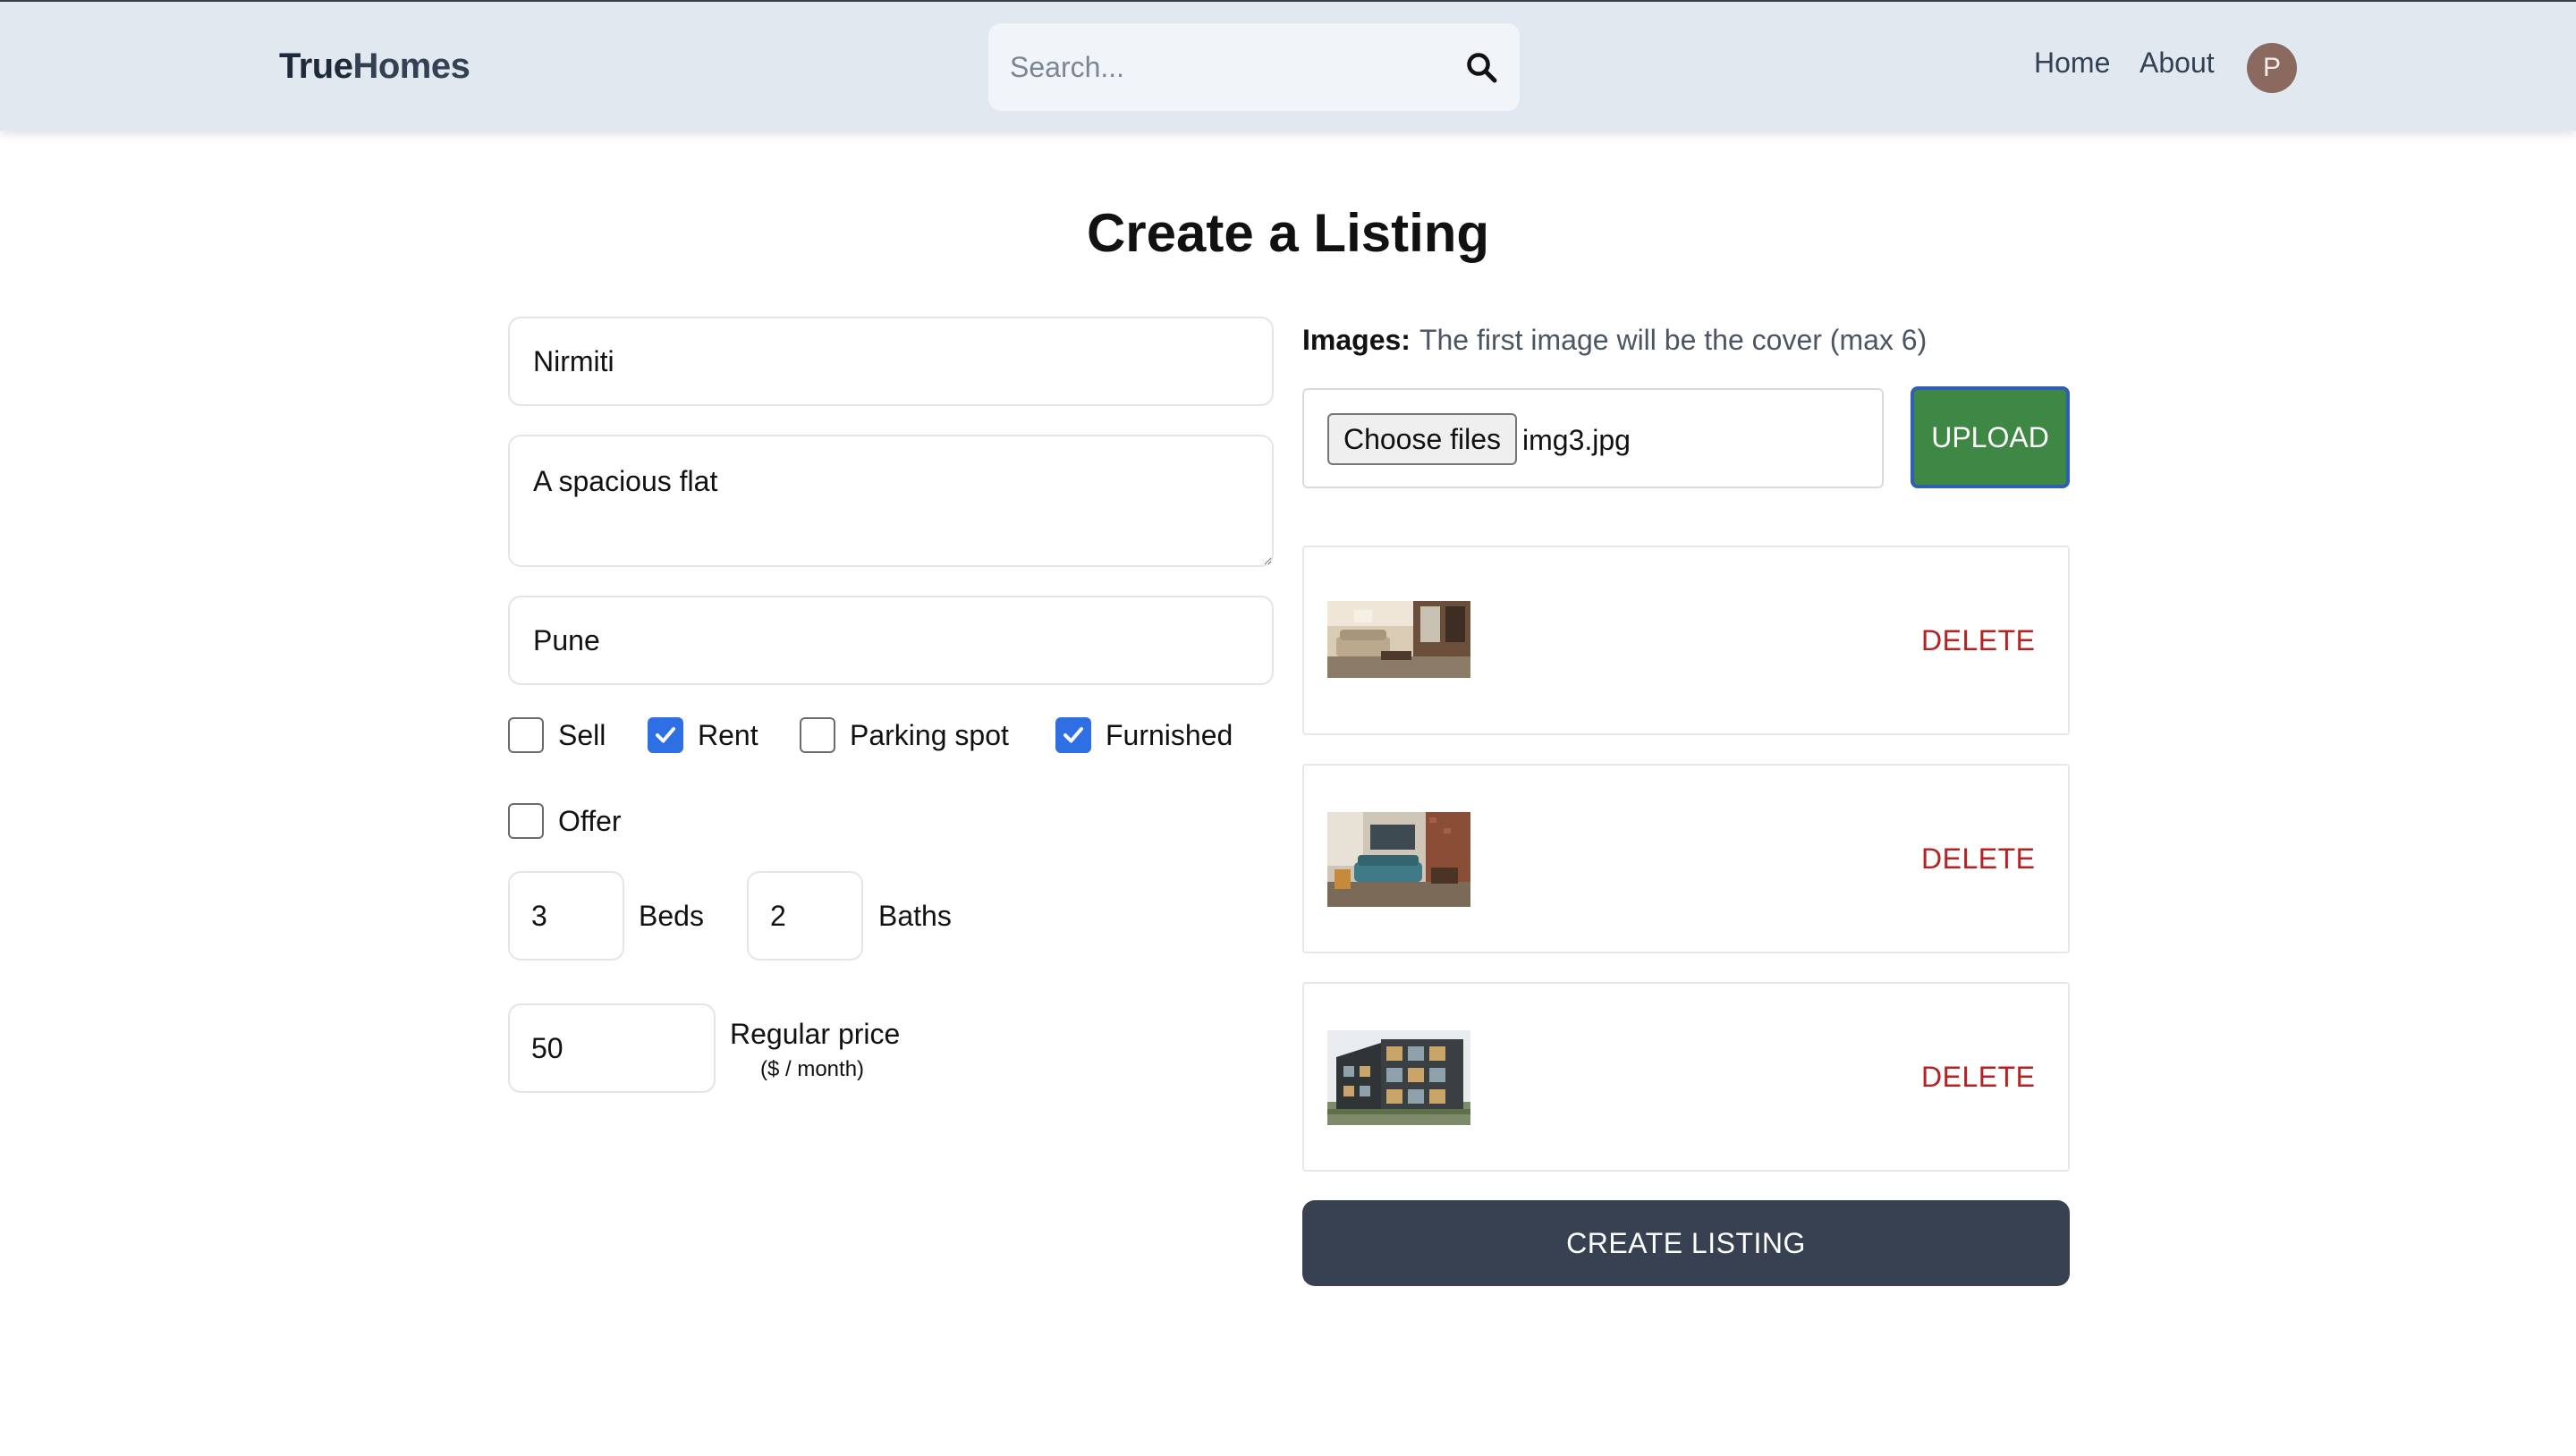 This screenshot has height=1456, width=2576. What do you see at coordinates (1990, 437) in the screenshot?
I see `upload-button: UPLOAD` at bounding box center [1990, 437].